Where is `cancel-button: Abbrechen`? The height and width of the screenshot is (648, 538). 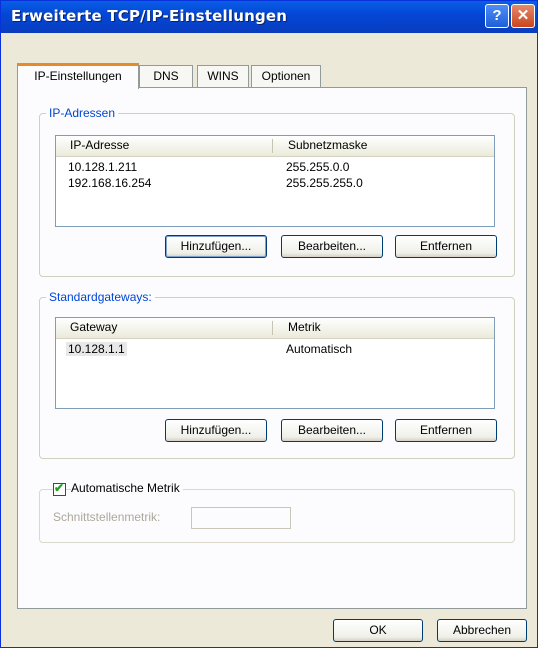
cancel-button: Abbrechen is located at coordinates (482, 630).